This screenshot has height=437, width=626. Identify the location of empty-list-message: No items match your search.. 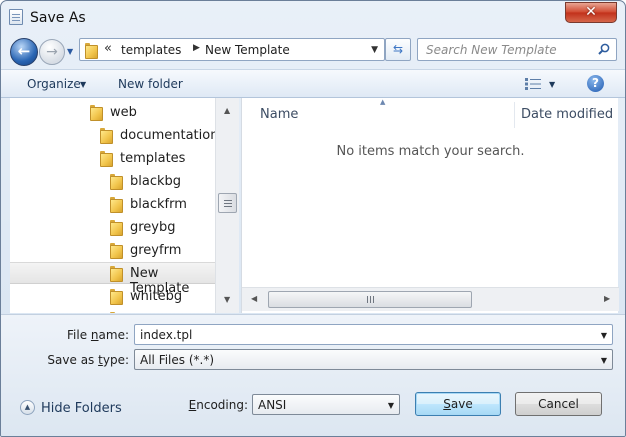
(430, 151).